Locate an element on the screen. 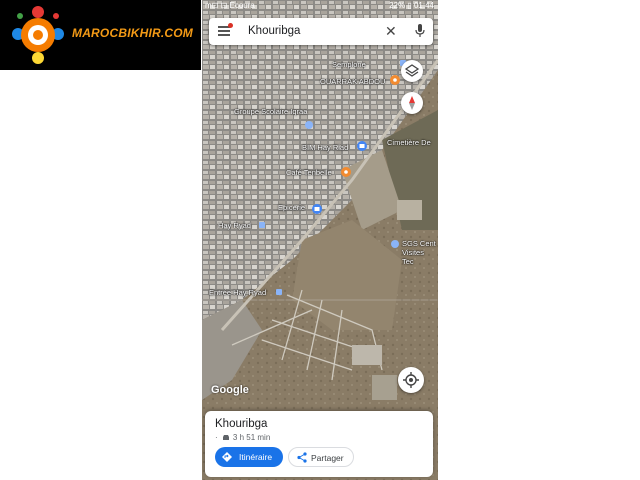  status-left: m⊡ ⊡ Ecoura is located at coordinates (230, 5).